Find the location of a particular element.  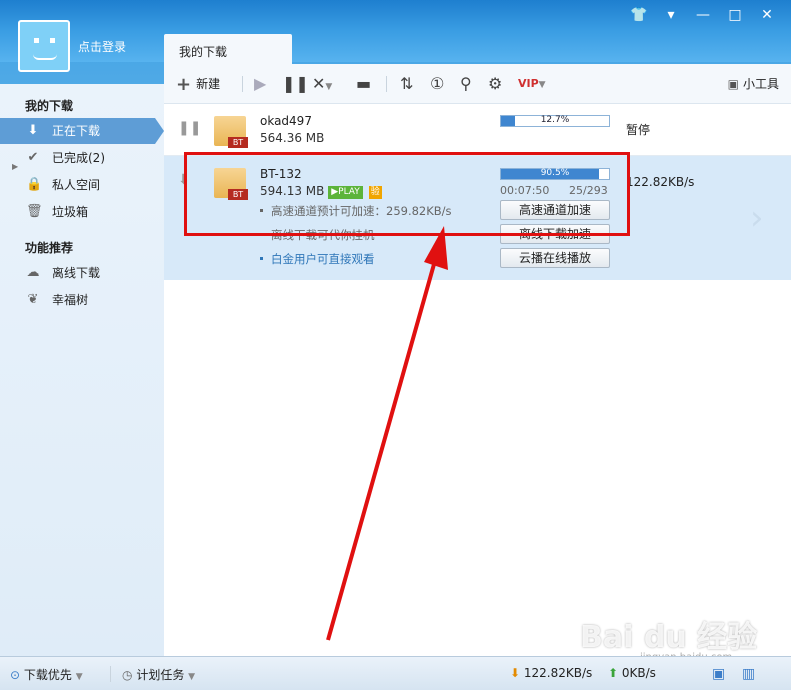

down-speed: ⬇ 122.82KB/s is located at coordinates (551, 673).